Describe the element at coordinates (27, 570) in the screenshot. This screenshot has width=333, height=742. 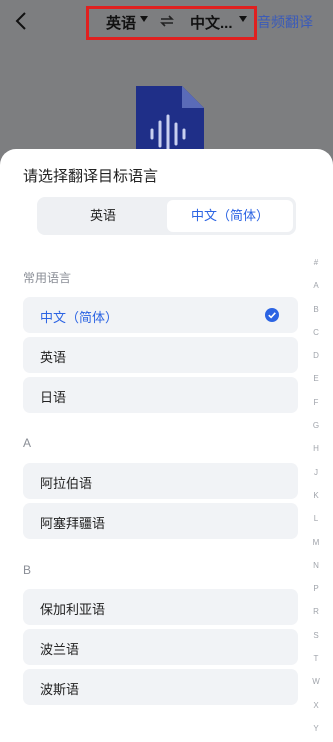
I see `section-label-b: B` at that location.